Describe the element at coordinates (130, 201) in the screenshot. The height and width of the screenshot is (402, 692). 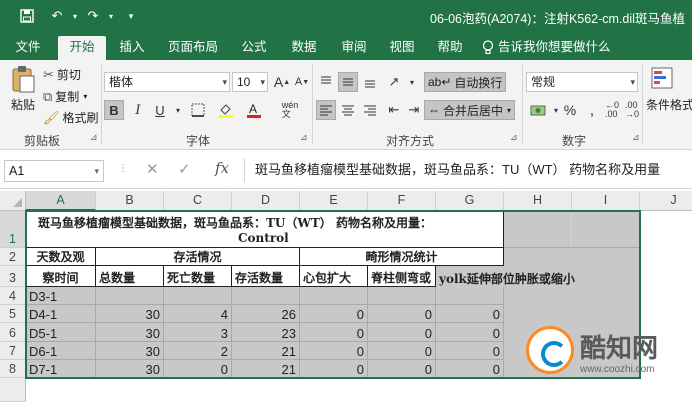
I see `column-header-b: B` at that location.